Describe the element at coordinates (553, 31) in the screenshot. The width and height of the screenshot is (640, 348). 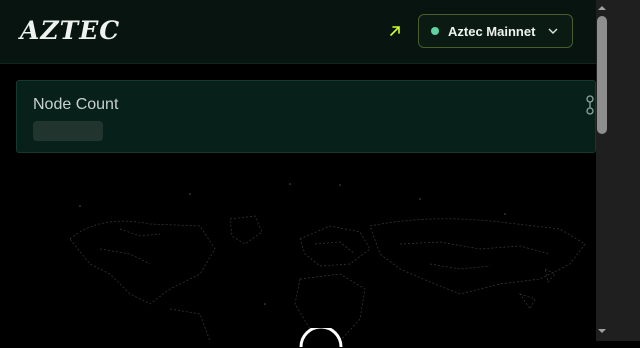
I see `chevron-down-icon` at that location.